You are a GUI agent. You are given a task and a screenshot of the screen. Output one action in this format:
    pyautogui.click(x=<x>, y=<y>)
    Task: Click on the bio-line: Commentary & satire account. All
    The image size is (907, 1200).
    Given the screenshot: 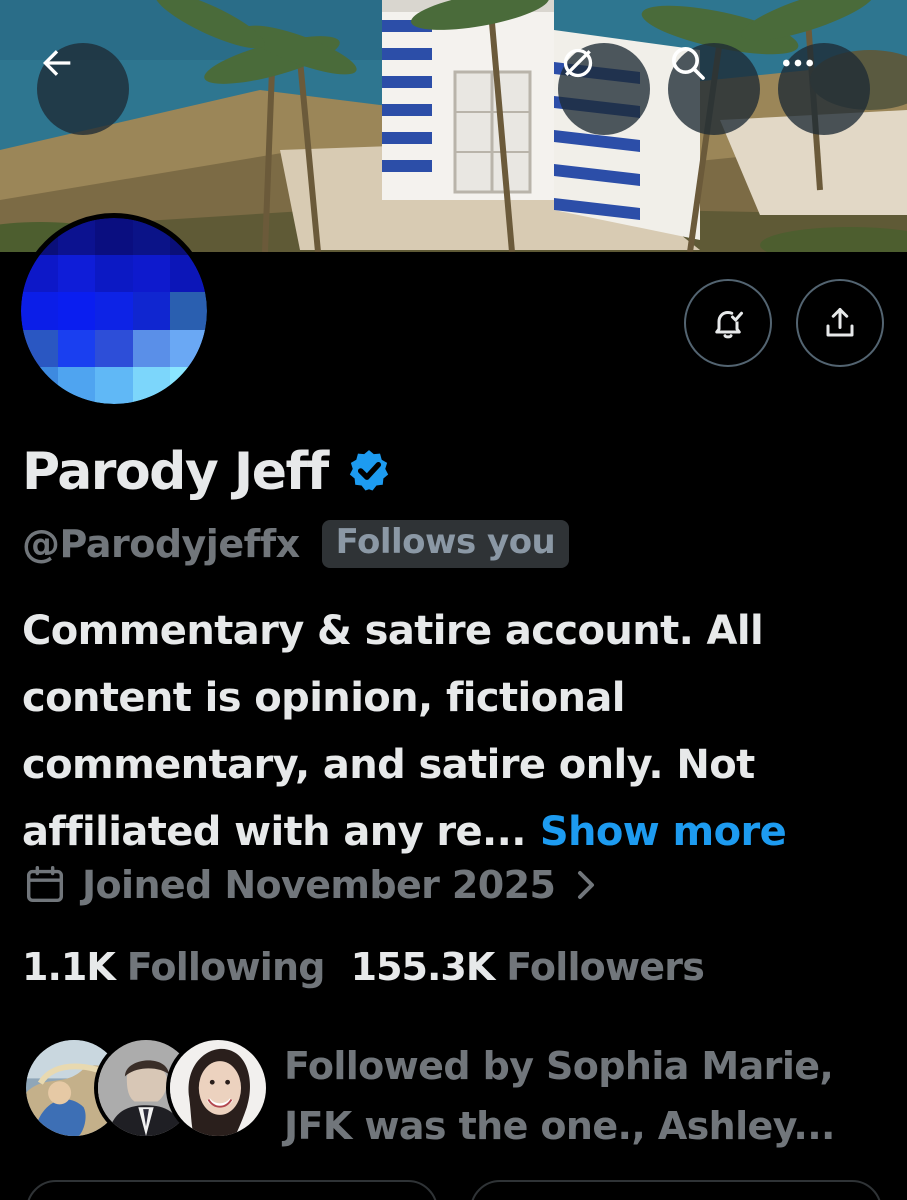 What is the action you would take?
    pyautogui.click(x=393, y=631)
    